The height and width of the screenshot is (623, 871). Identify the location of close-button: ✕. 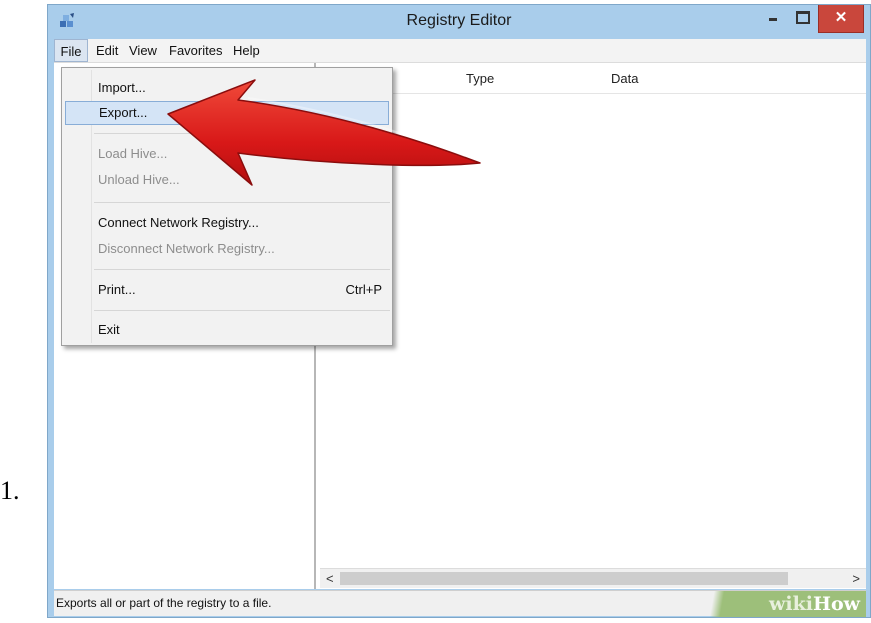
(841, 19).